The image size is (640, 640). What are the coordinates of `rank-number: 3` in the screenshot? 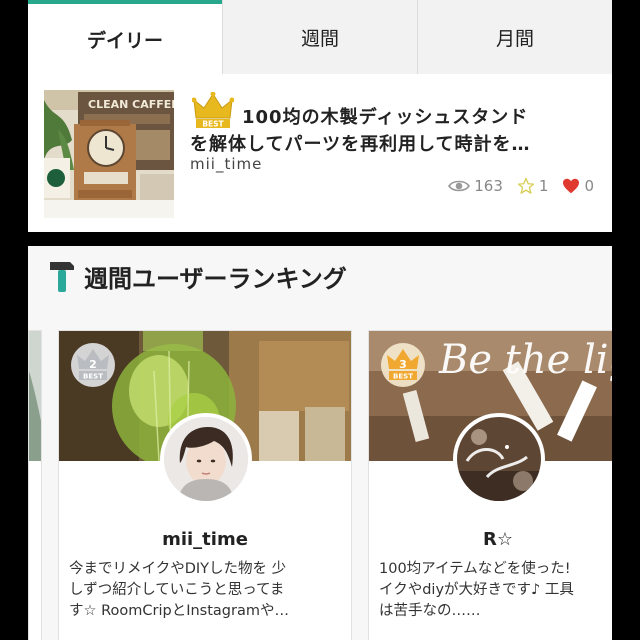 It's located at (403, 364).